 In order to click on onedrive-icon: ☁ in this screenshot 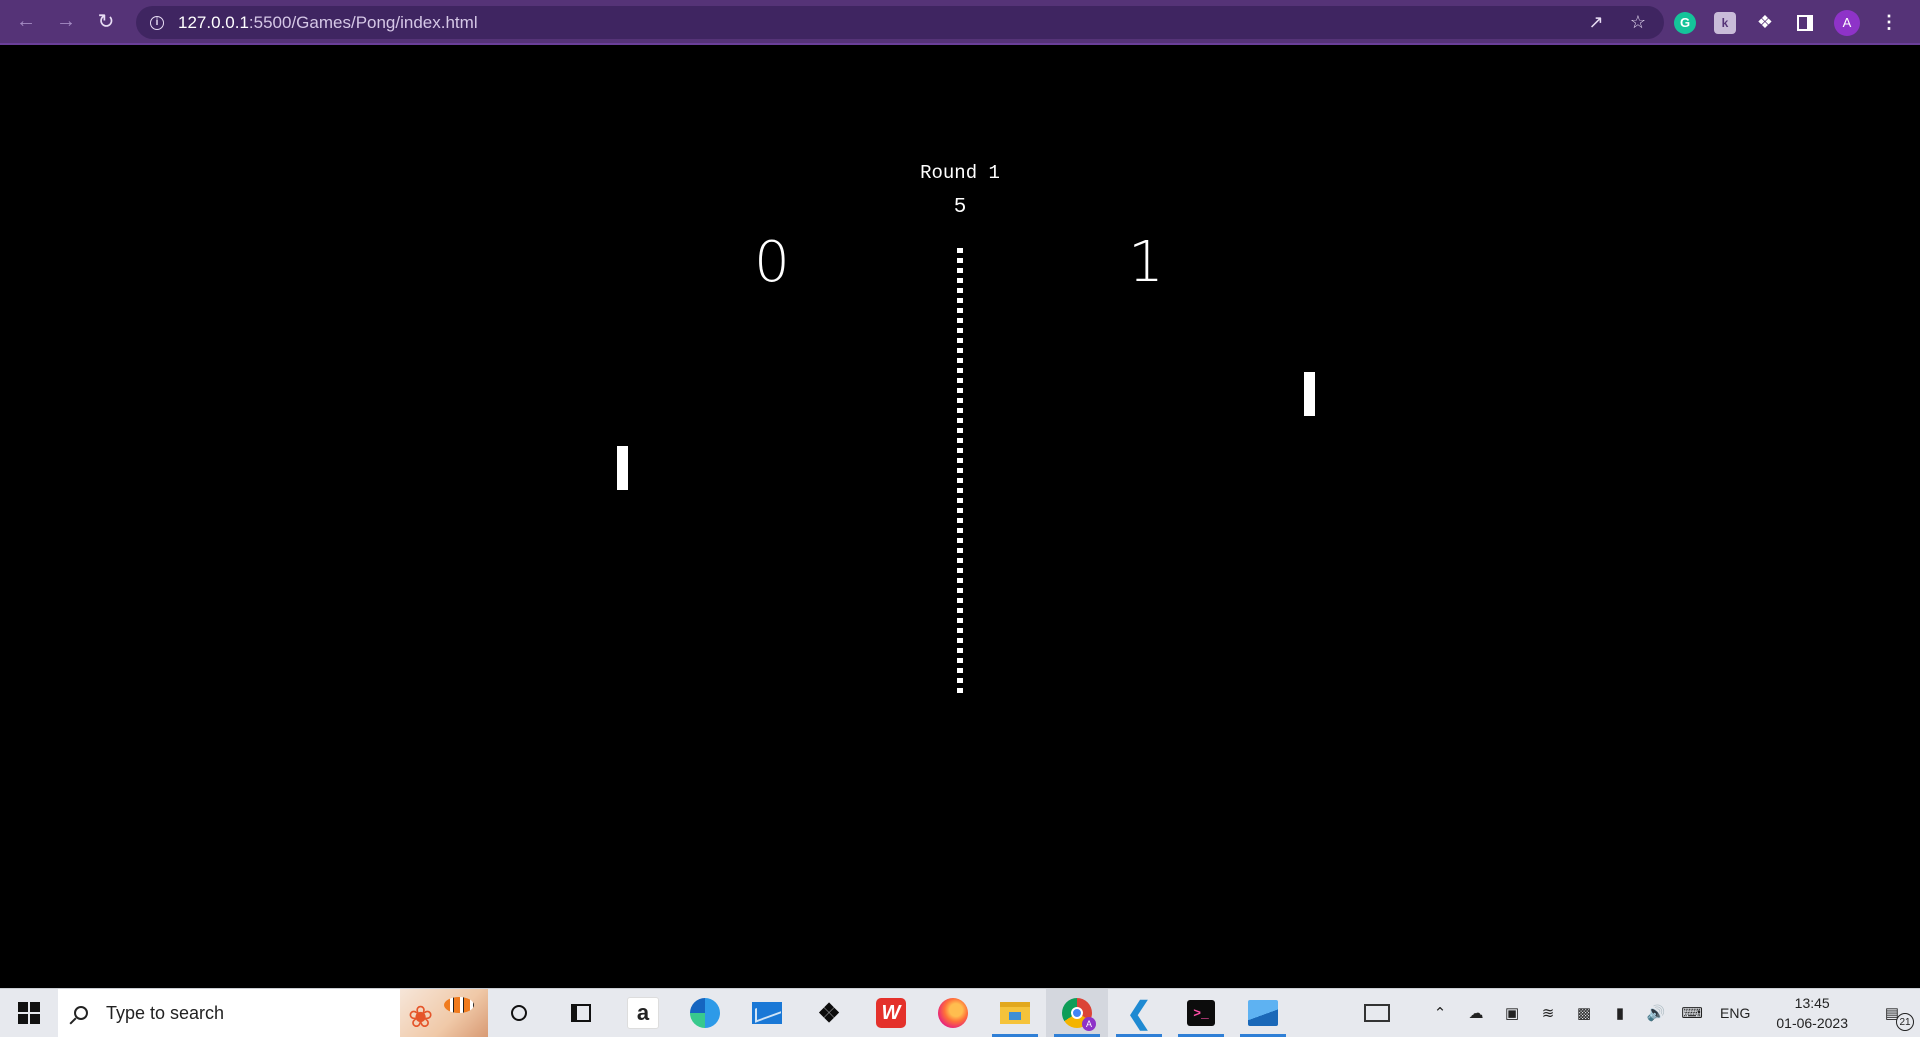, I will do `click(1476, 1013)`.